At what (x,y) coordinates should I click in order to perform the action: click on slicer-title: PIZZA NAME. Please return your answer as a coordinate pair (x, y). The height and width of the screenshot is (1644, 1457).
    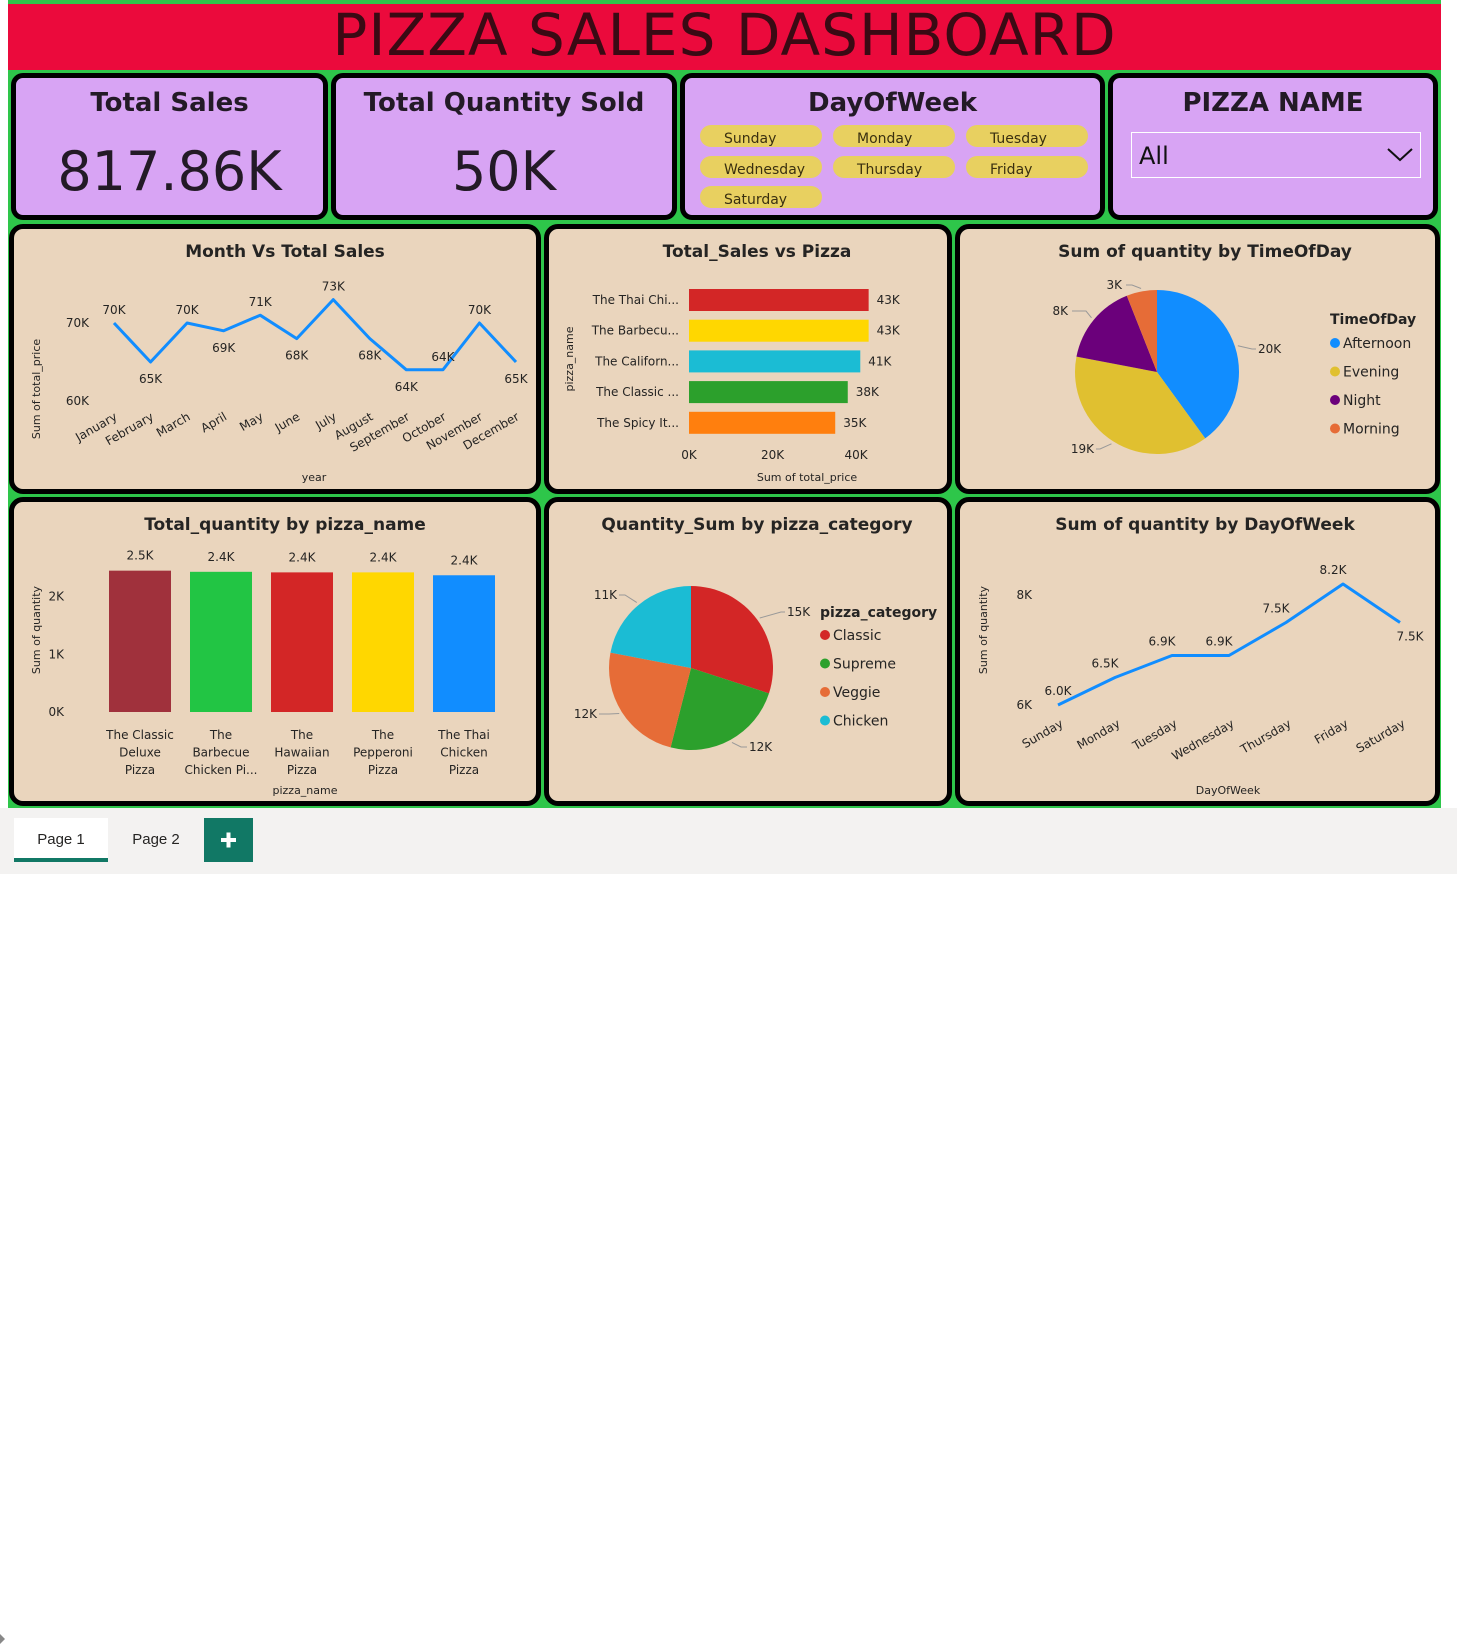
    Looking at the image, I should click on (1273, 103).